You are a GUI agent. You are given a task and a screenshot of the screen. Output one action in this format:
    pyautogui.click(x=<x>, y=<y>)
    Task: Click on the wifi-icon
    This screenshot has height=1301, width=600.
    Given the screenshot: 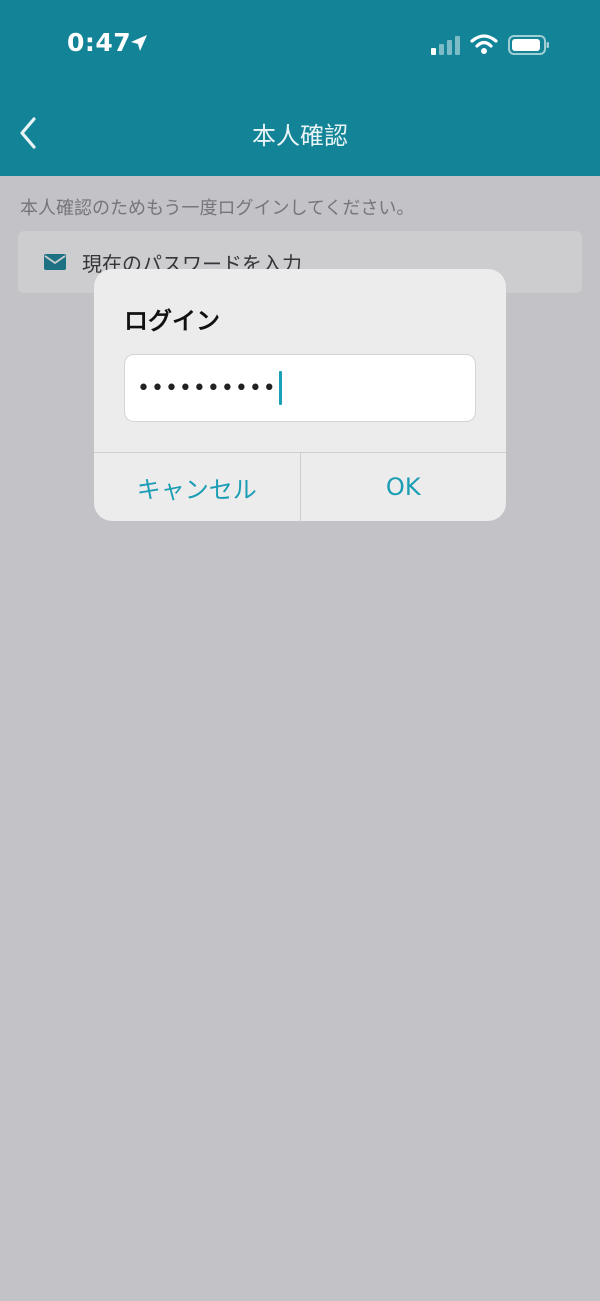 What is the action you would take?
    pyautogui.click(x=484, y=44)
    